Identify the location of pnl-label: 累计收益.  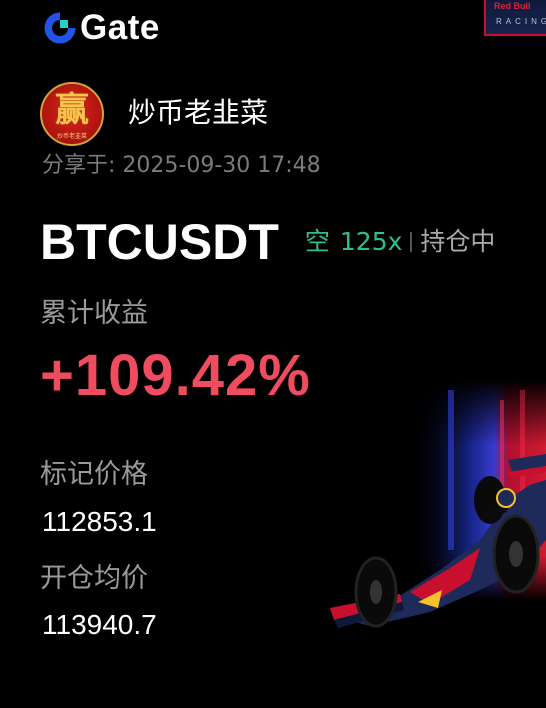
(94, 313).